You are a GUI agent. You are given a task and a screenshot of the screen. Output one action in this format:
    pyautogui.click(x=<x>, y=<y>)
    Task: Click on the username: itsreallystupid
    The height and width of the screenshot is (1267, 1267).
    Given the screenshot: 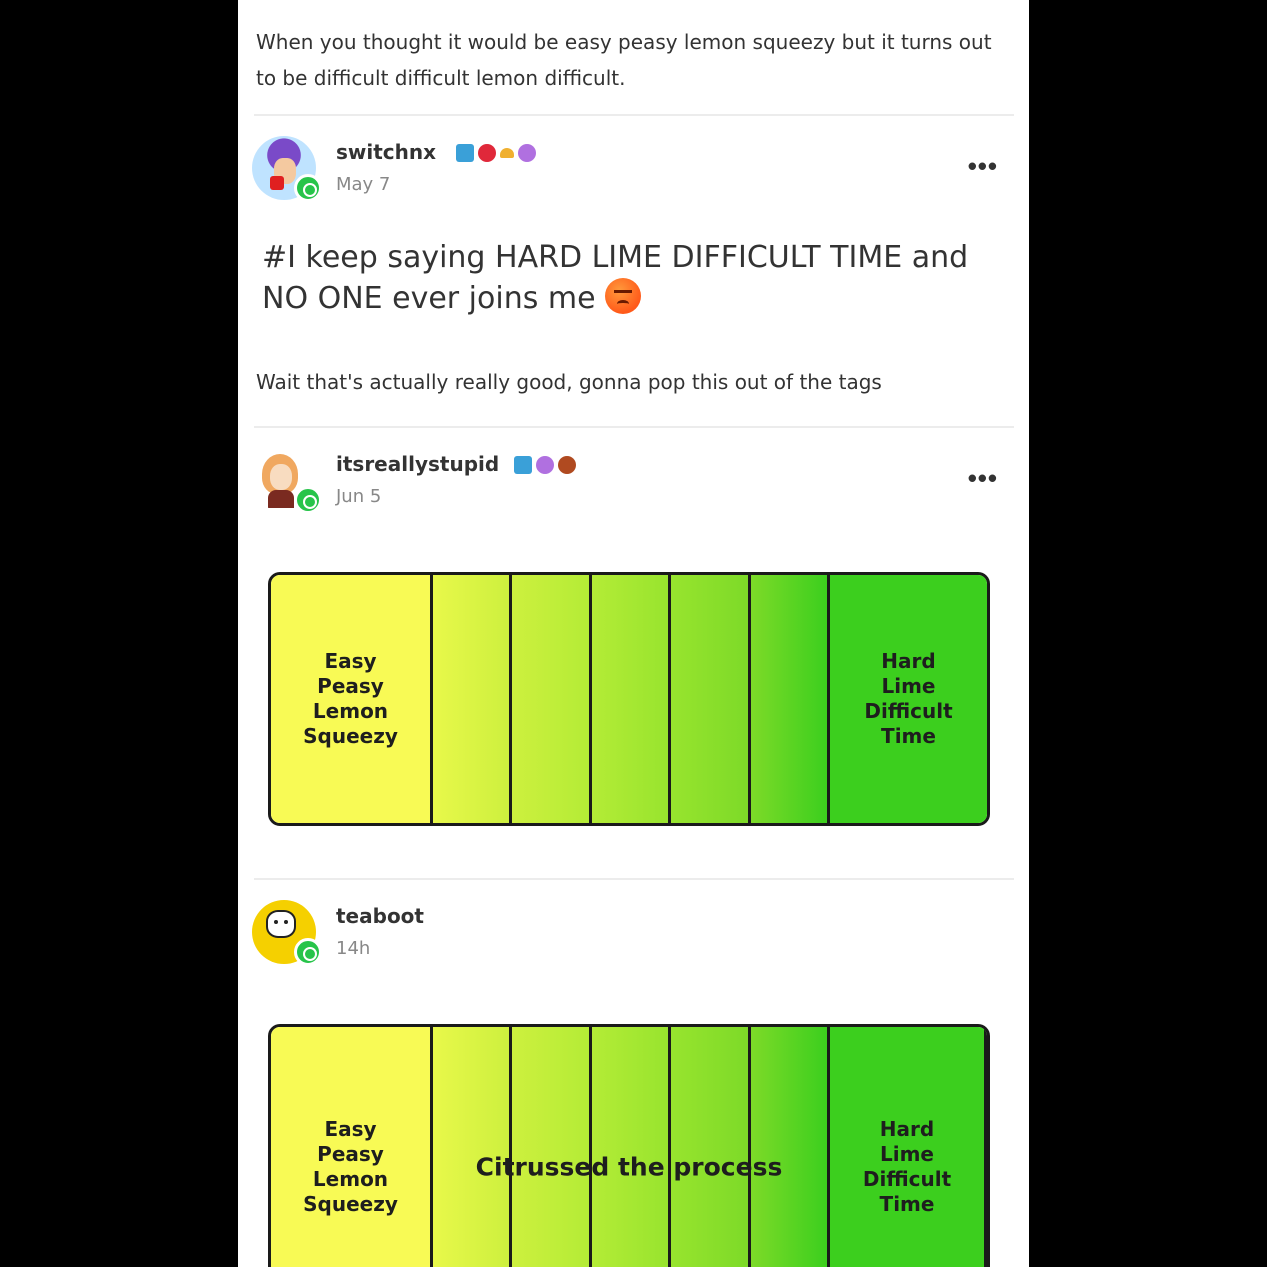 What is the action you would take?
    pyautogui.click(x=417, y=464)
    